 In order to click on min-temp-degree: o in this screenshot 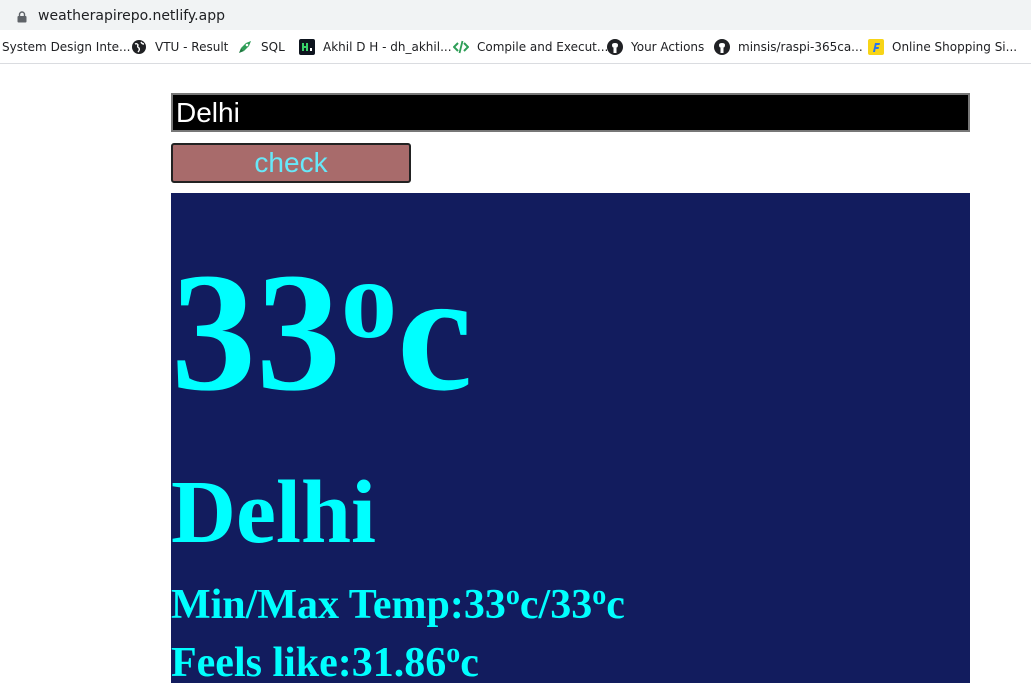, I will do `click(512, 595)`.